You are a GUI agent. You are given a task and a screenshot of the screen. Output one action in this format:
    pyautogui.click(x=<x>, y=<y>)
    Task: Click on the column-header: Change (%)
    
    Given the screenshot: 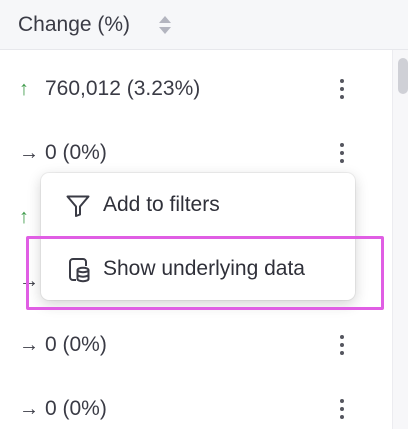 What is the action you would take?
    pyautogui.click(x=204, y=25)
    